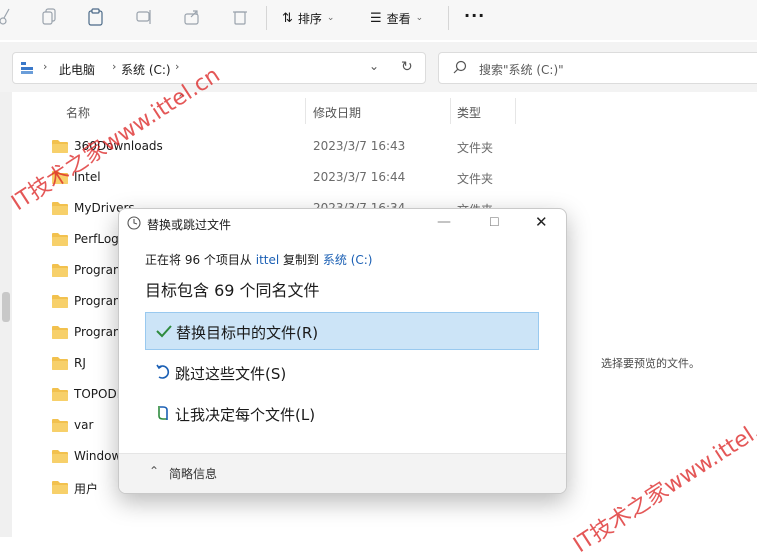 The image size is (757, 559). What do you see at coordinates (245, 415) in the screenshot?
I see `decide-option-label: 让我决定每个文件(L)` at bounding box center [245, 415].